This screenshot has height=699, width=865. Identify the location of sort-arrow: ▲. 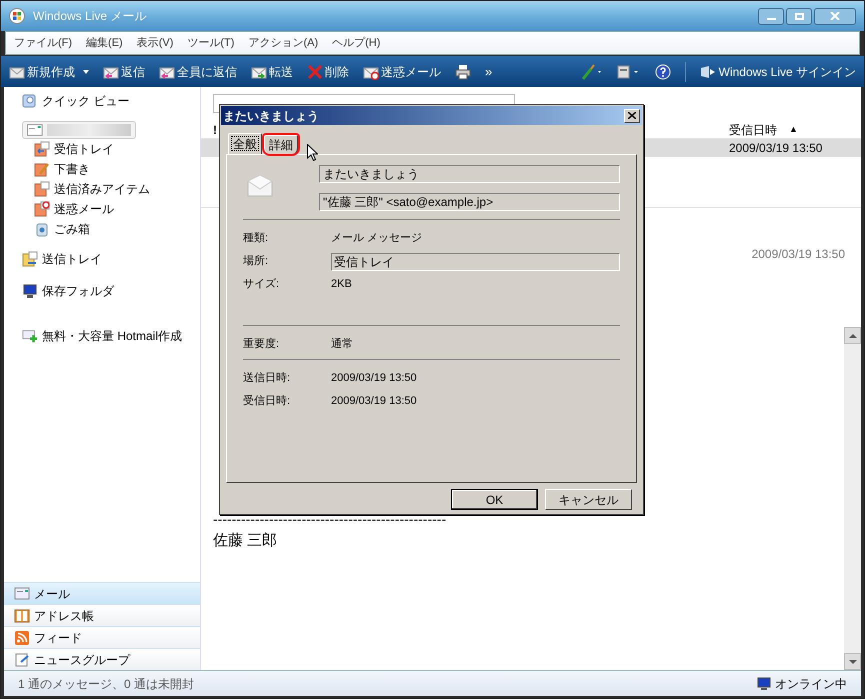
(793, 129).